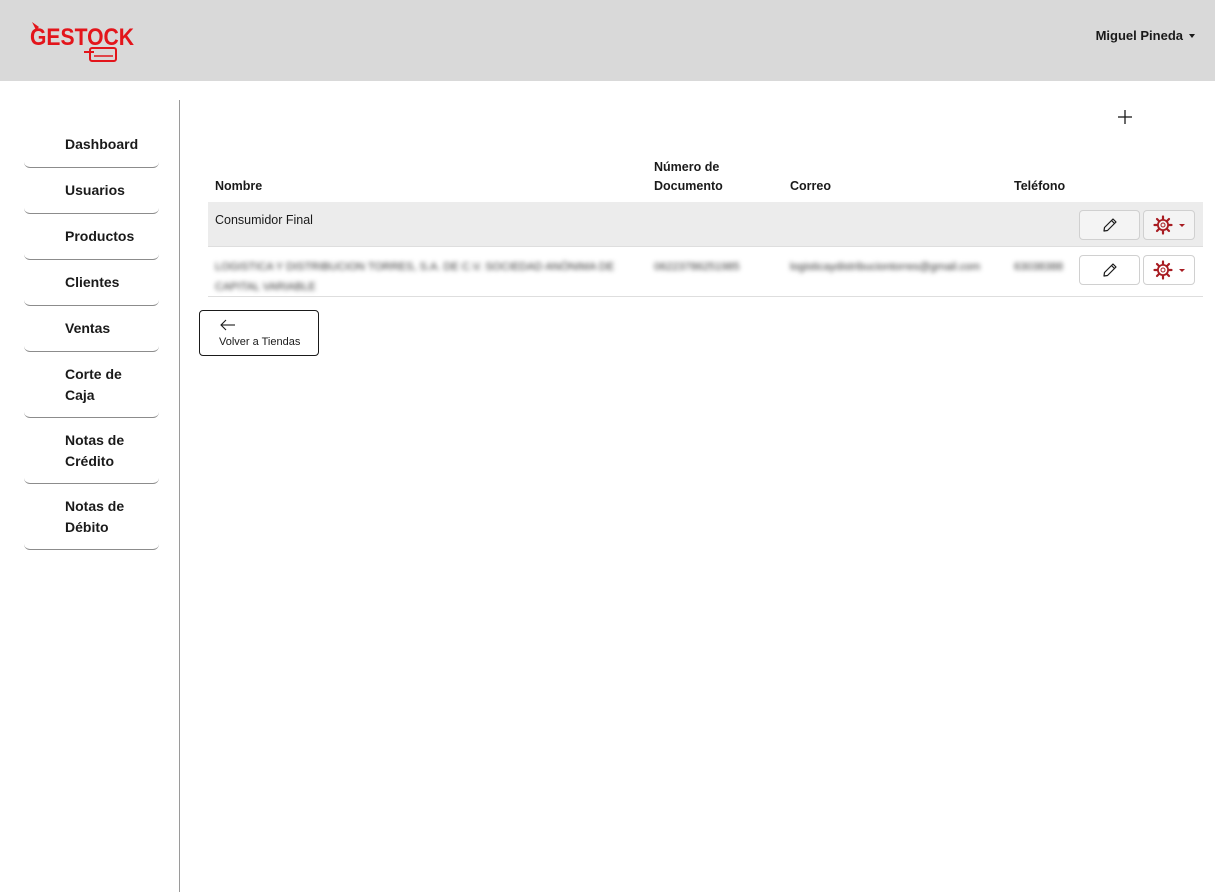 The width and height of the screenshot is (1215, 892). I want to click on top-bar: GESTOCK Miguel Pineda, so click(607, 40).